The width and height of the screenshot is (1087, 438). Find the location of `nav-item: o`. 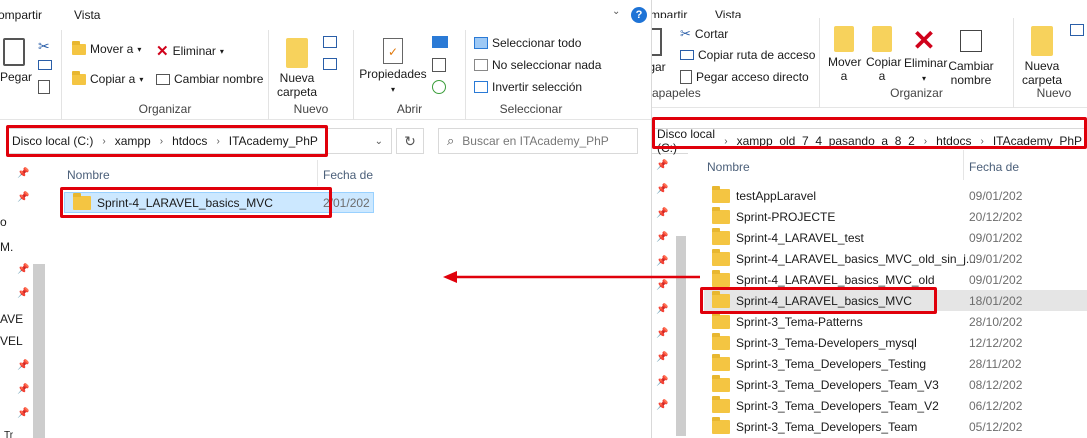

nav-item: o is located at coordinates (3, 222).